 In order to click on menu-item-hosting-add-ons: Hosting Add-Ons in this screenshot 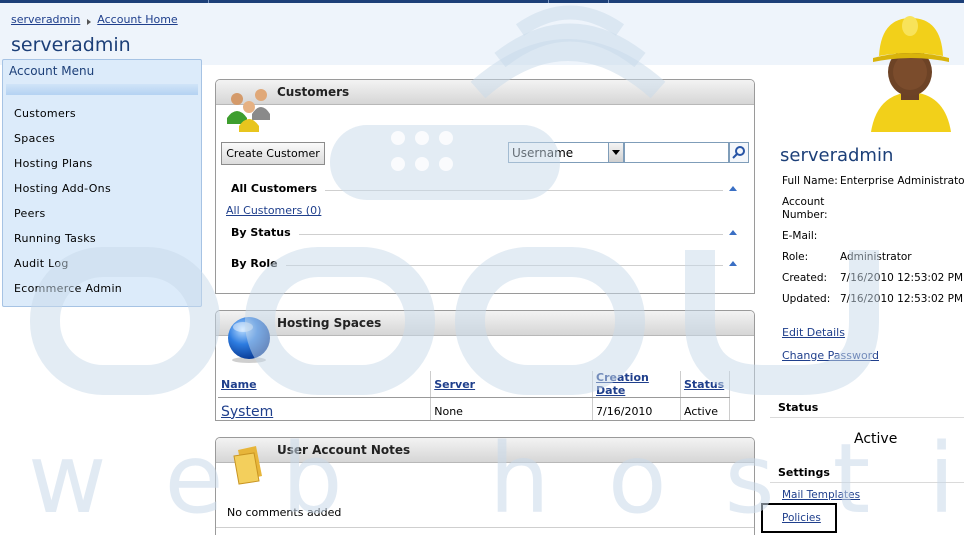, I will do `click(68, 194)`.